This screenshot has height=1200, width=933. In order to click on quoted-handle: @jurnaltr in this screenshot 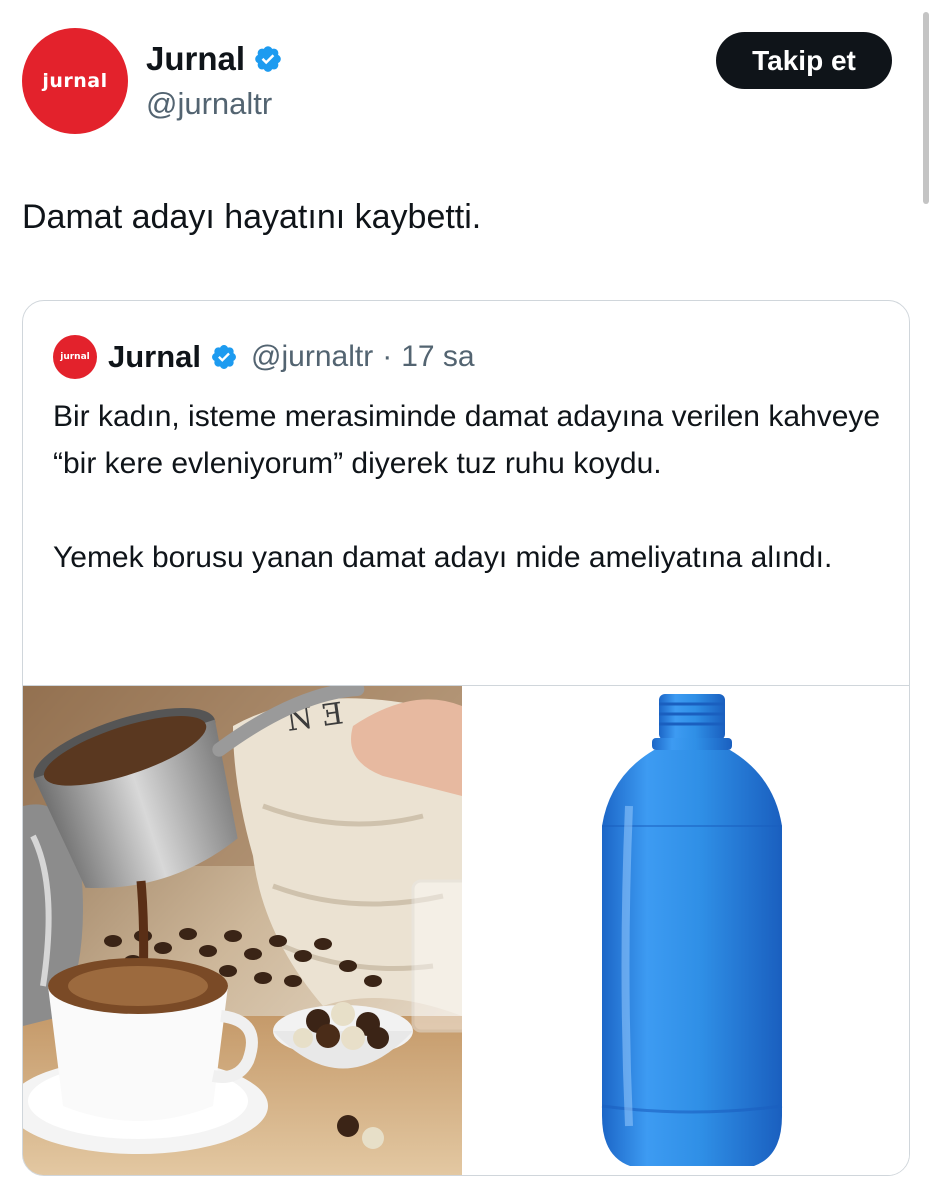, I will do `click(312, 357)`.